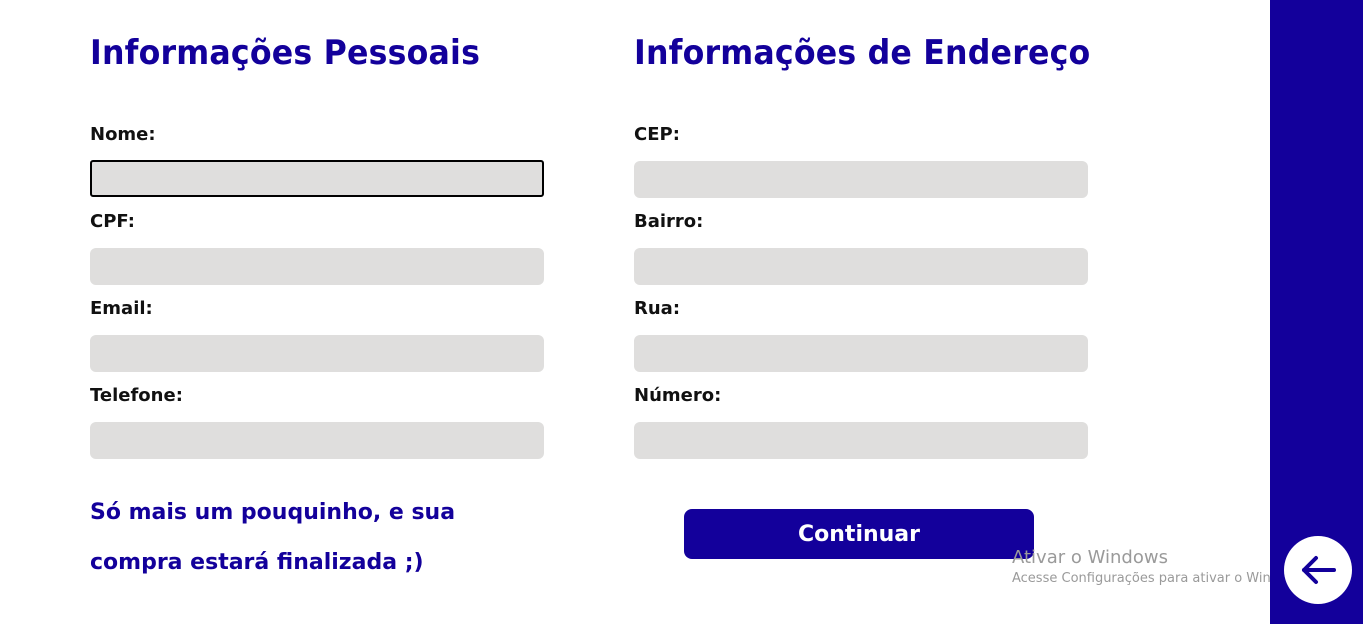 The width and height of the screenshot is (1363, 624). What do you see at coordinates (1090, 557) in the screenshot?
I see `watermark-title: Ativar o Windows` at bounding box center [1090, 557].